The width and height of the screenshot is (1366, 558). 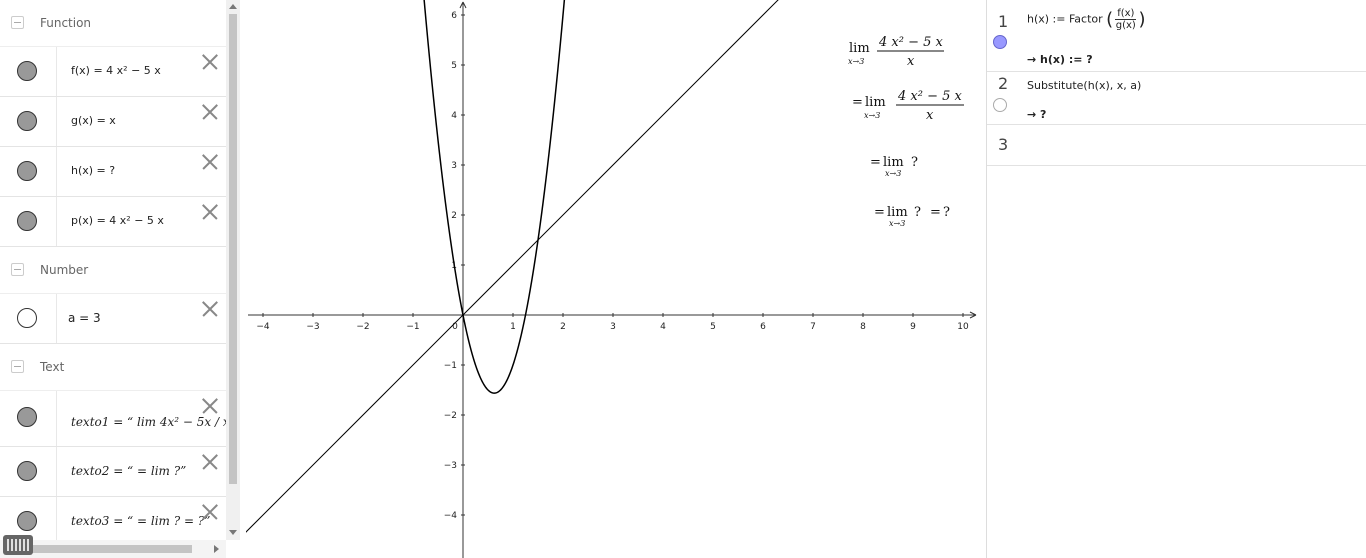 I want to click on x-tick-label: −1, so click(x=412, y=327).